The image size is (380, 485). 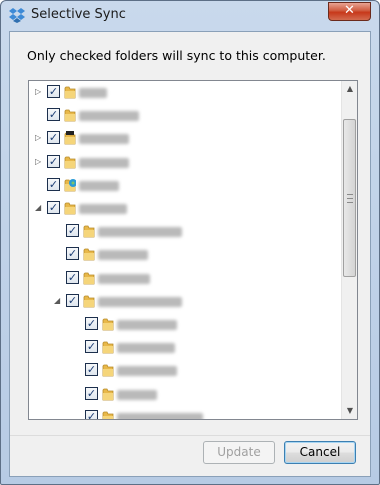 I want to click on shared-folder-icon, so click(x=70, y=138).